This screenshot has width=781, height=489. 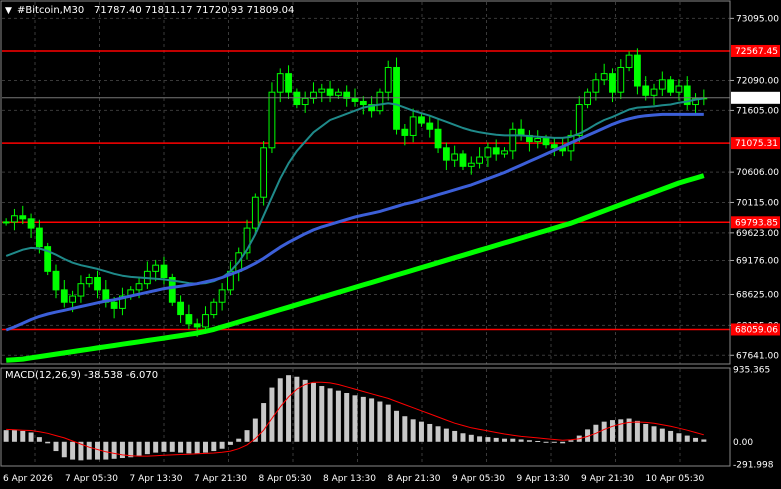 I want to click on price-tick-label: 73095.00, so click(x=757, y=19).